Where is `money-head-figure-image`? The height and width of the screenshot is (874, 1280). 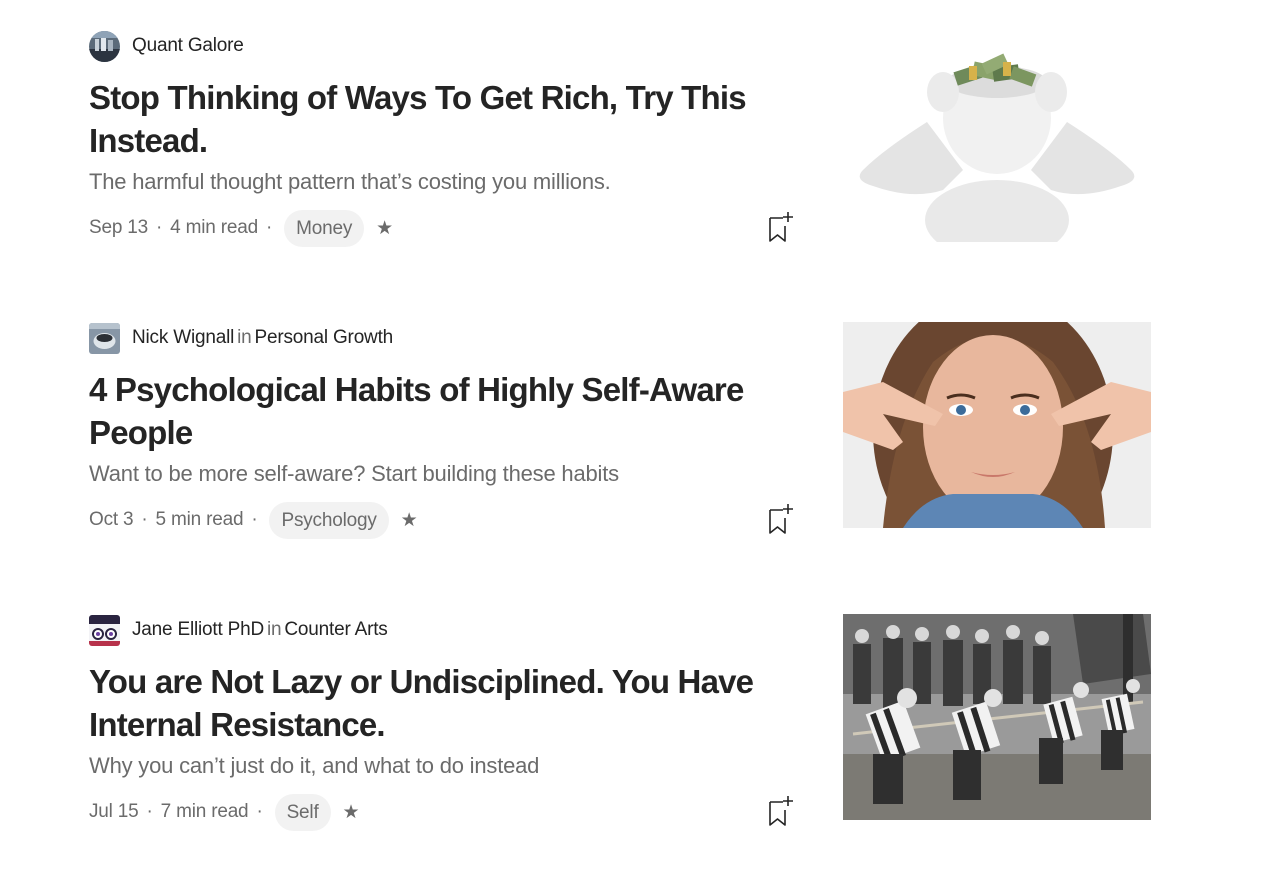
money-head-figure-image is located at coordinates (997, 136).